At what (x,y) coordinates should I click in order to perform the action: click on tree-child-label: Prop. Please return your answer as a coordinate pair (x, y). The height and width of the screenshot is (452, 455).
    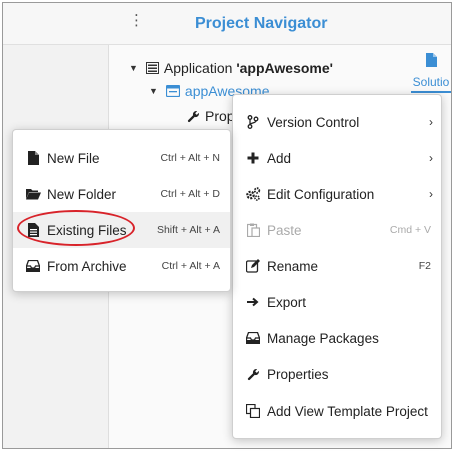
    Looking at the image, I should click on (220, 116).